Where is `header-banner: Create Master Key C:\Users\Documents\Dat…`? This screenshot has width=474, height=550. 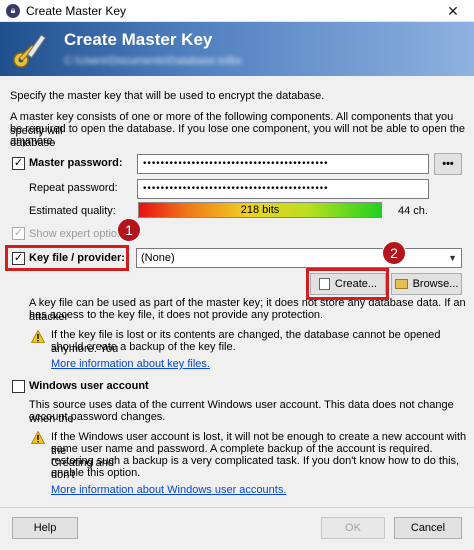
header-banner: Create Master Key C:\Users\Documents\Dat… is located at coordinates (237, 49).